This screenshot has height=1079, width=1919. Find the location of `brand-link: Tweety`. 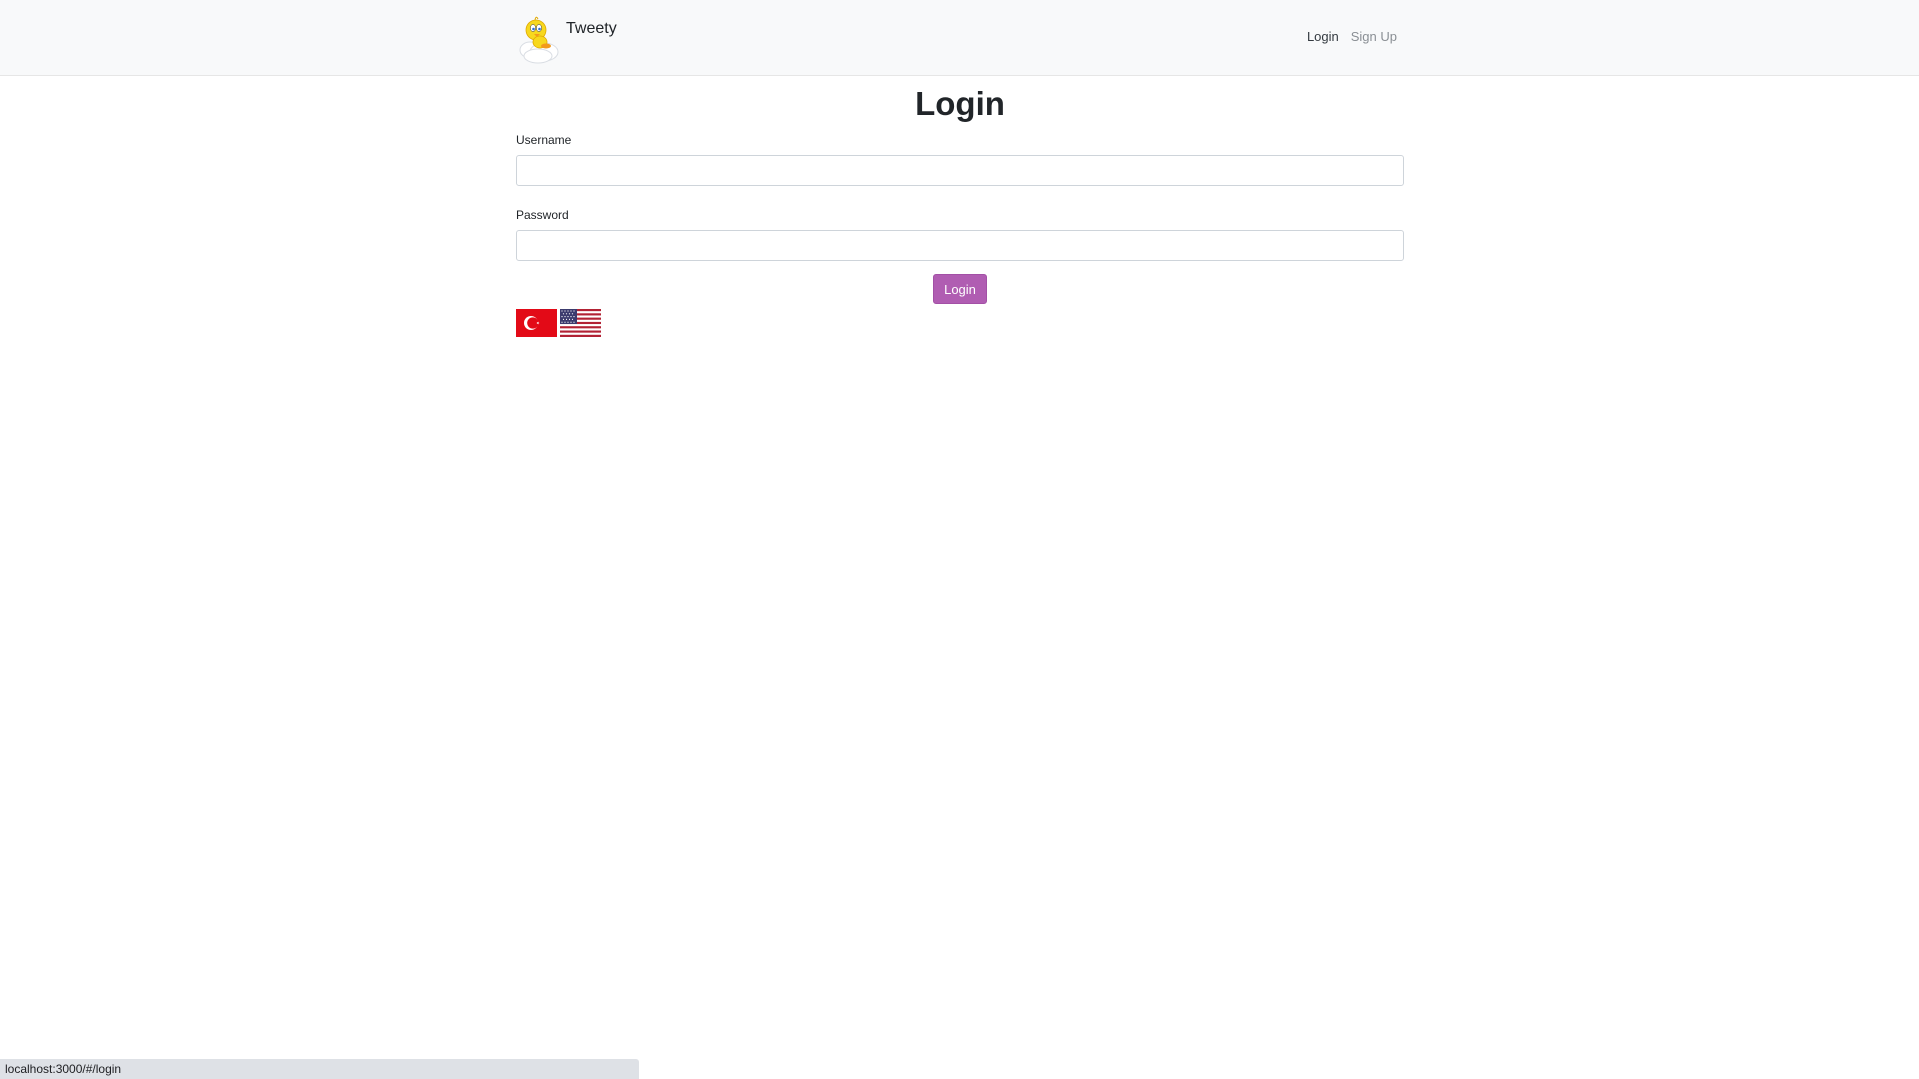

brand-link: Tweety is located at coordinates (566, 37).